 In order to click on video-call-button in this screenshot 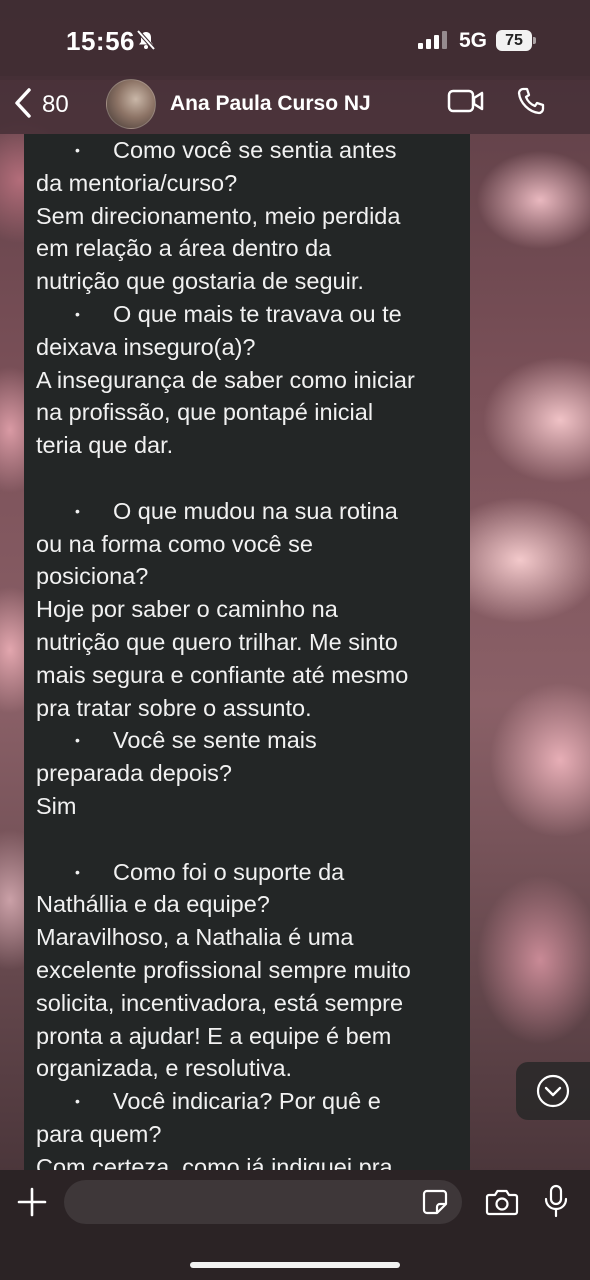, I will do `click(466, 103)`.